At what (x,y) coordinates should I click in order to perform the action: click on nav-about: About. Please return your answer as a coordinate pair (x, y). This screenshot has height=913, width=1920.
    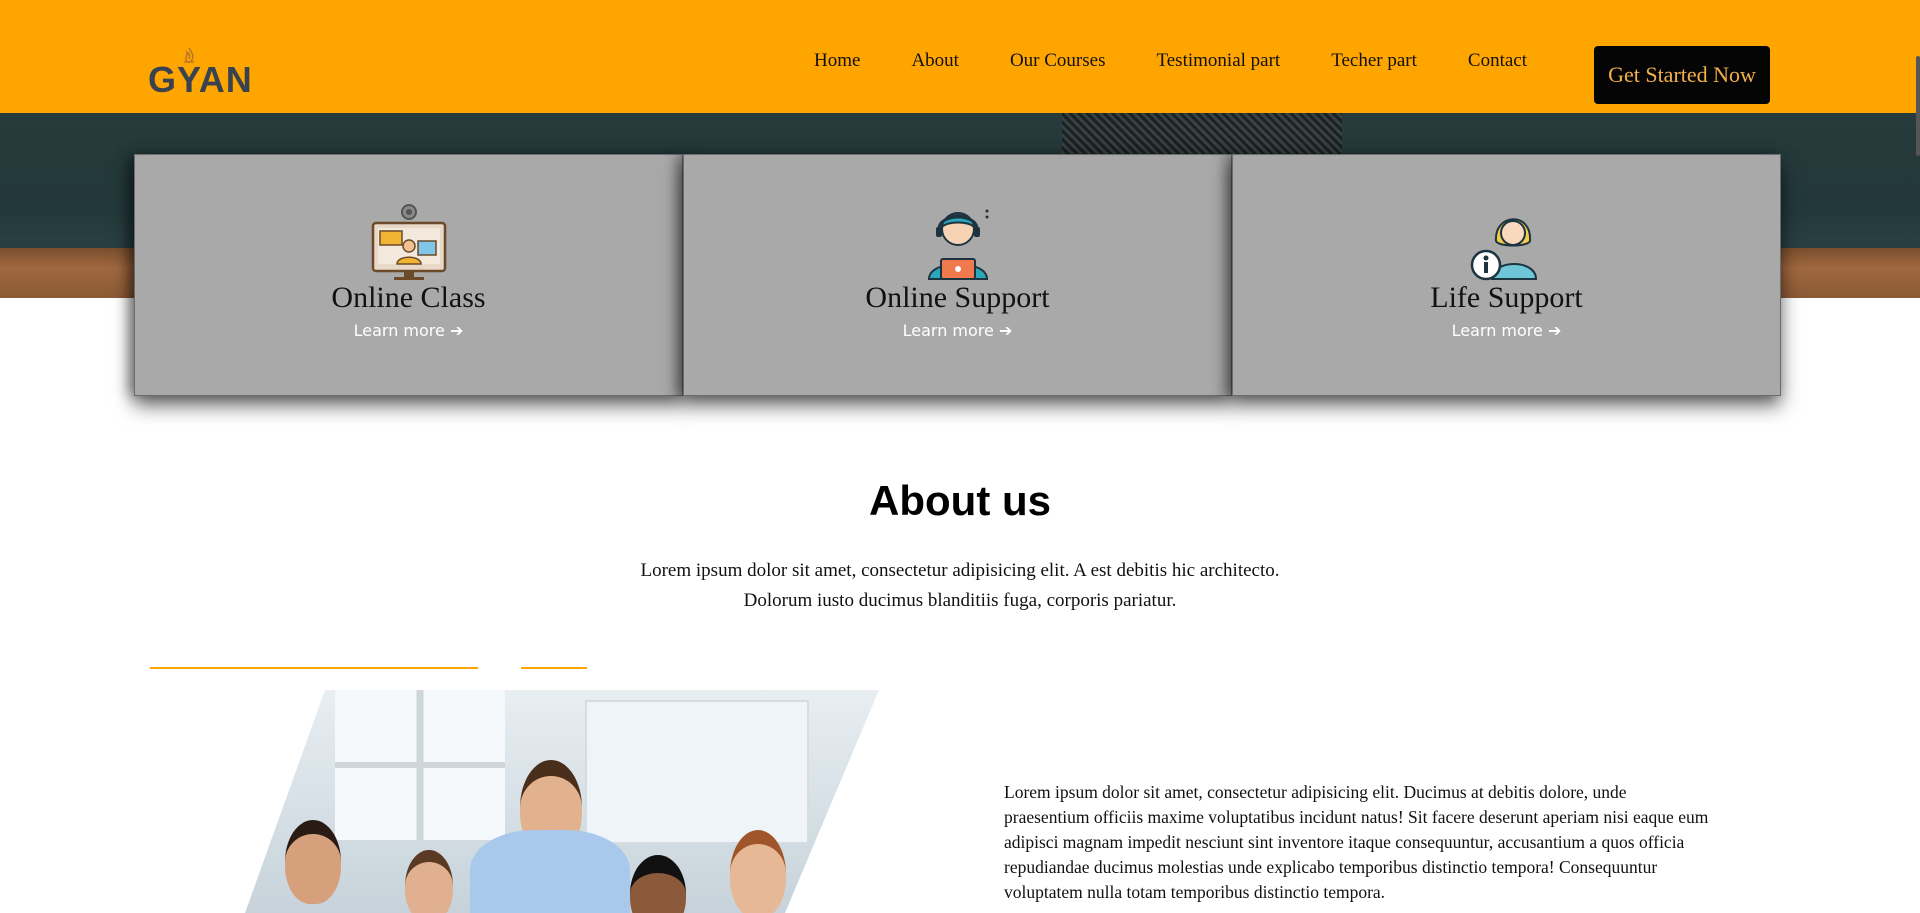
    Looking at the image, I should click on (935, 61).